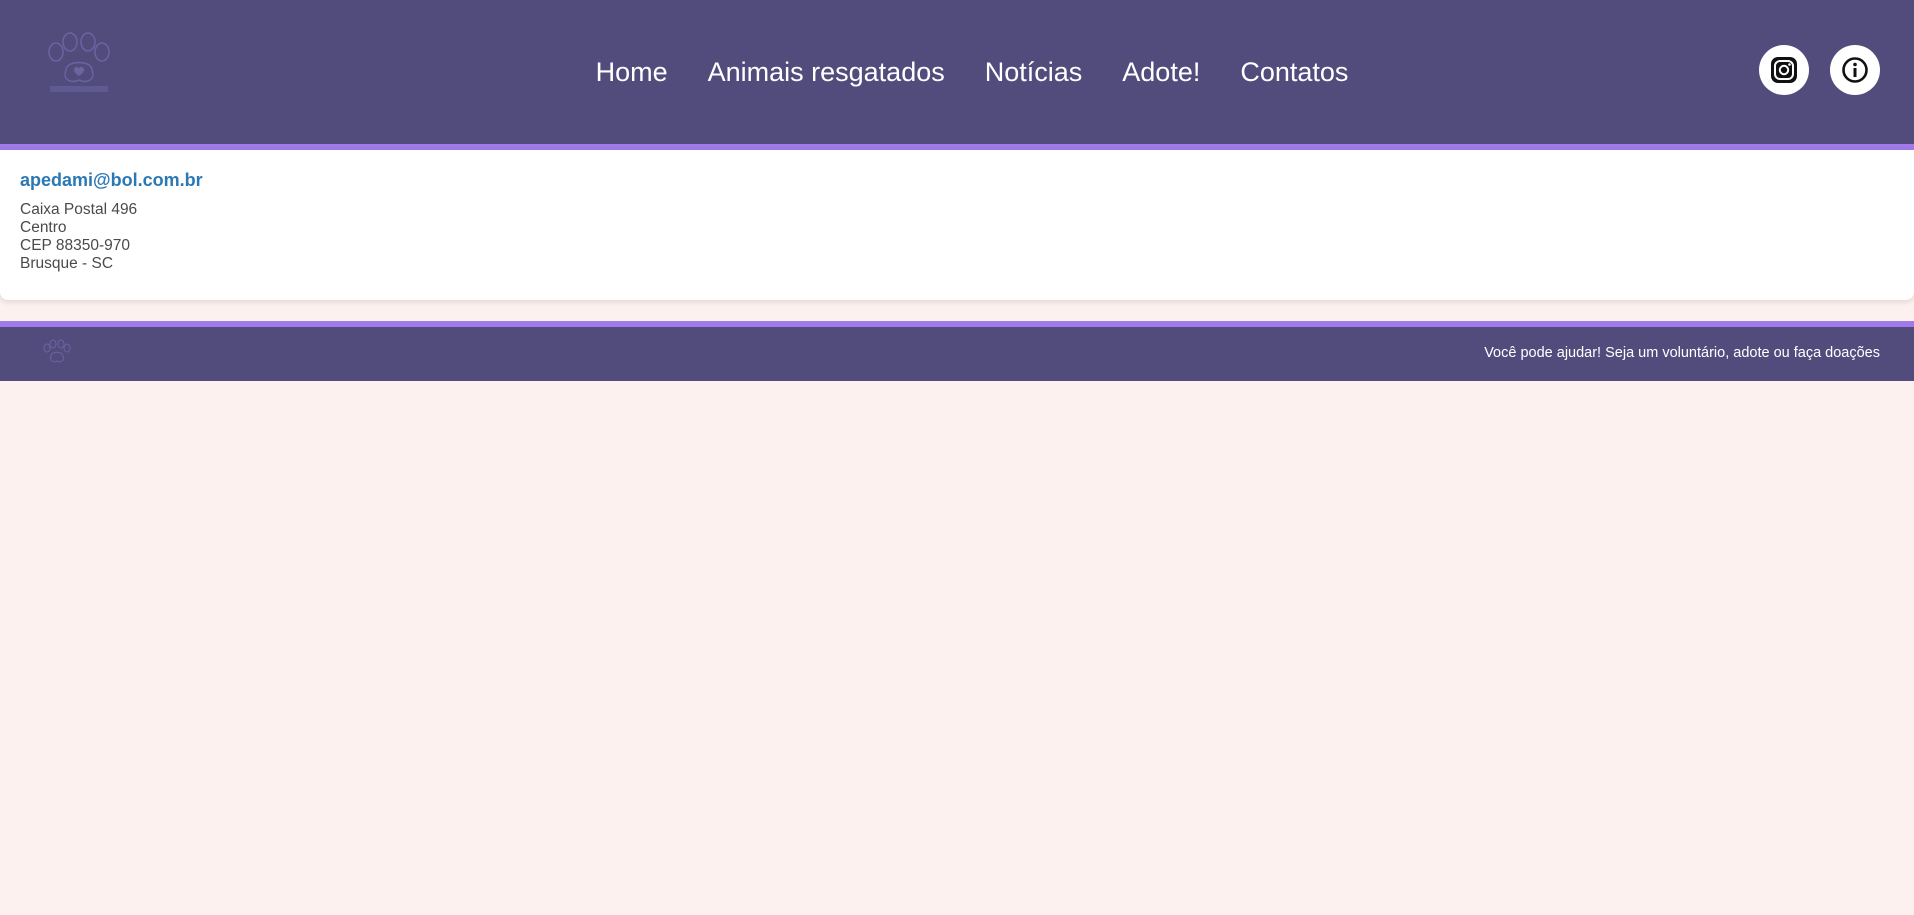 Image resolution: width=1914 pixels, height=915 pixels. Describe the element at coordinates (75, 245) in the screenshot. I see `address-line: CEP 88350-970` at that location.